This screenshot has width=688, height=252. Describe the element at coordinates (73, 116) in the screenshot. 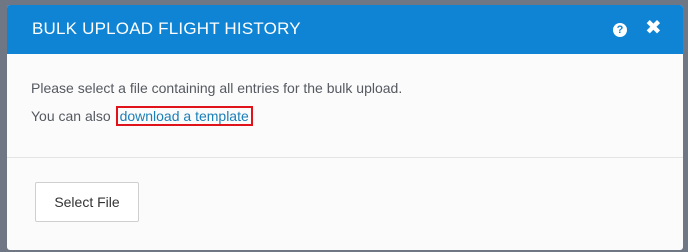

I see `template-prefix-text: You can also` at that location.